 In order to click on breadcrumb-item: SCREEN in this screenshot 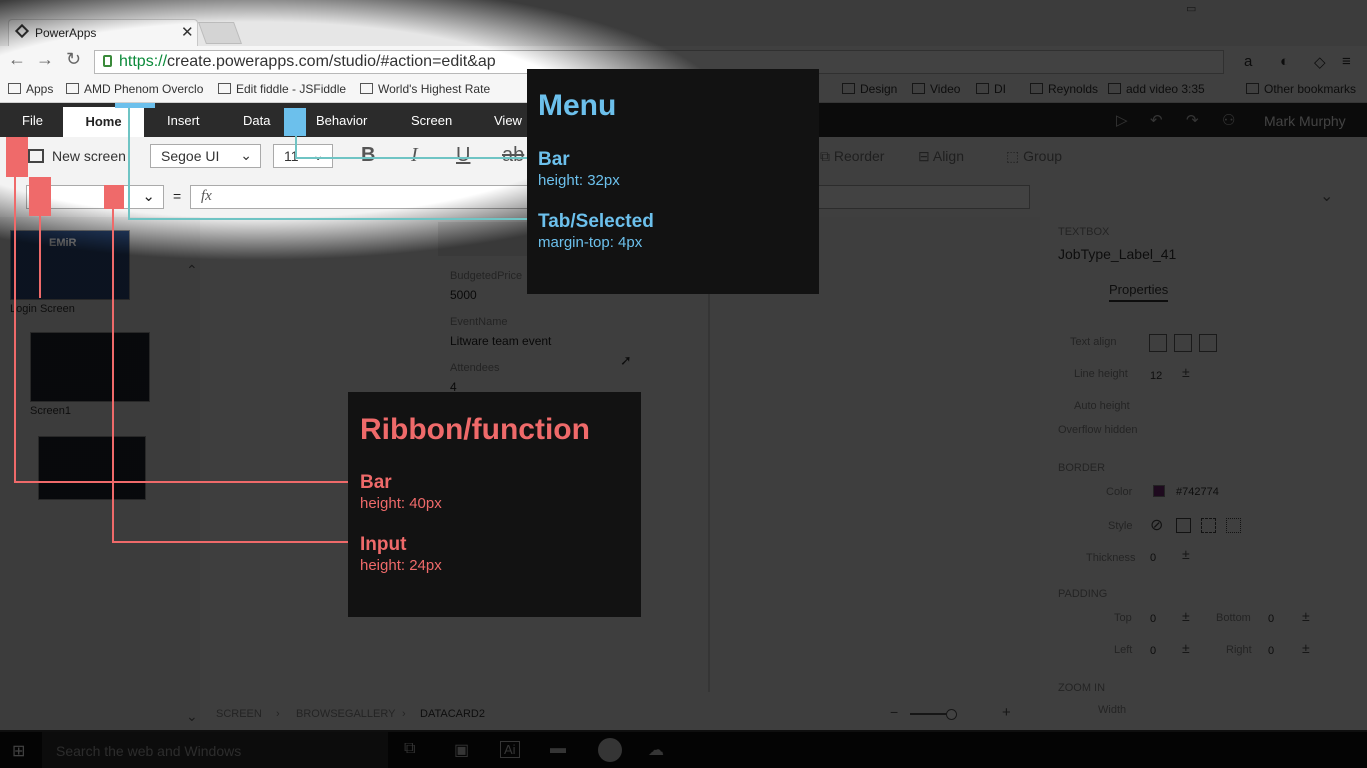, I will do `click(239, 714)`.